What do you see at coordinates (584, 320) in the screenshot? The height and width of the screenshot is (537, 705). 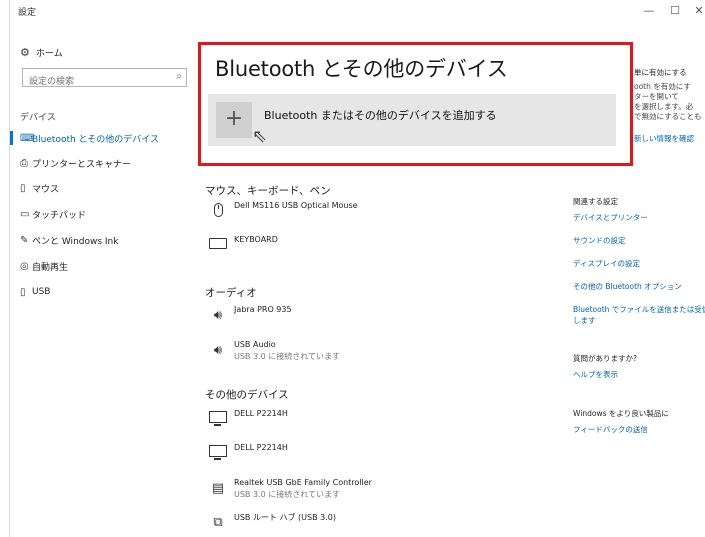 I see `link-send-receive-files-cont: します` at bounding box center [584, 320].